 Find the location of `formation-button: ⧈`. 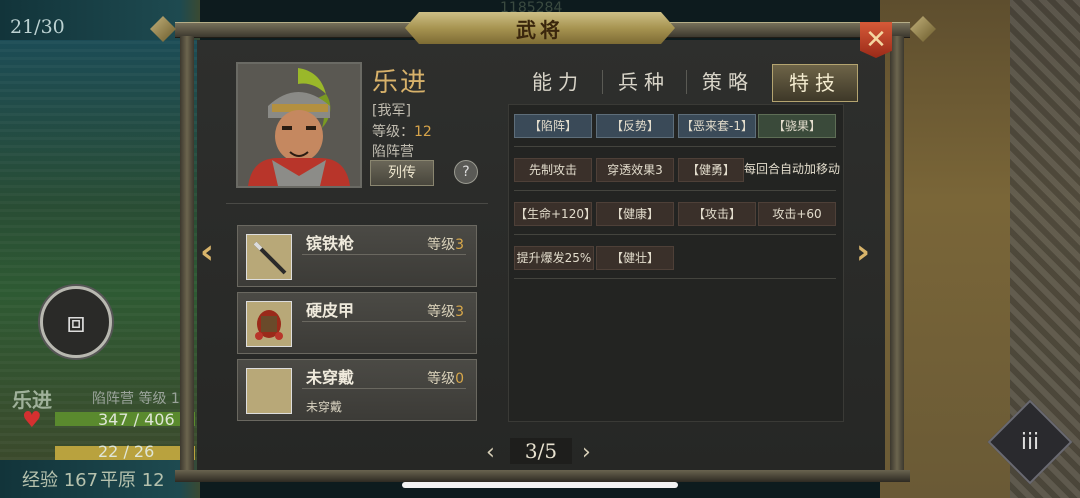

formation-button: ⧈ is located at coordinates (76, 322).